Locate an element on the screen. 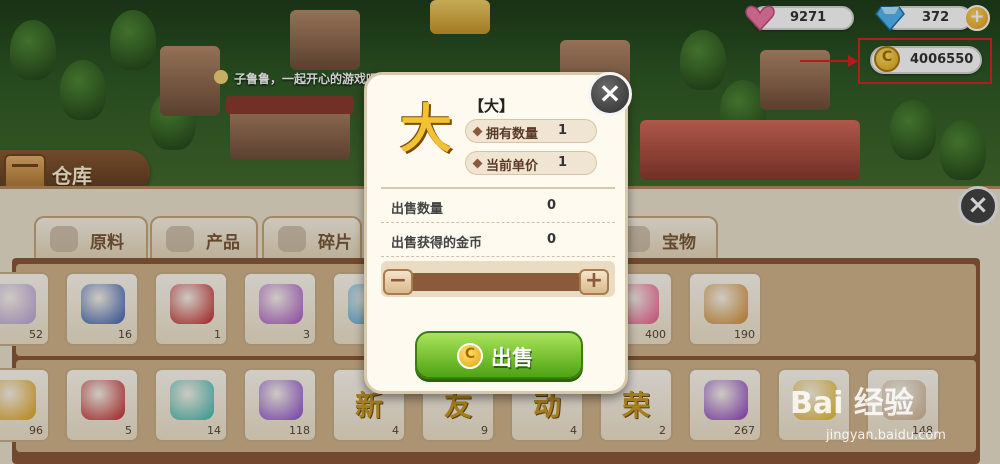 This screenshot has height=464, width=1000. owned-value: 1 is located at coordinates (563, 130).